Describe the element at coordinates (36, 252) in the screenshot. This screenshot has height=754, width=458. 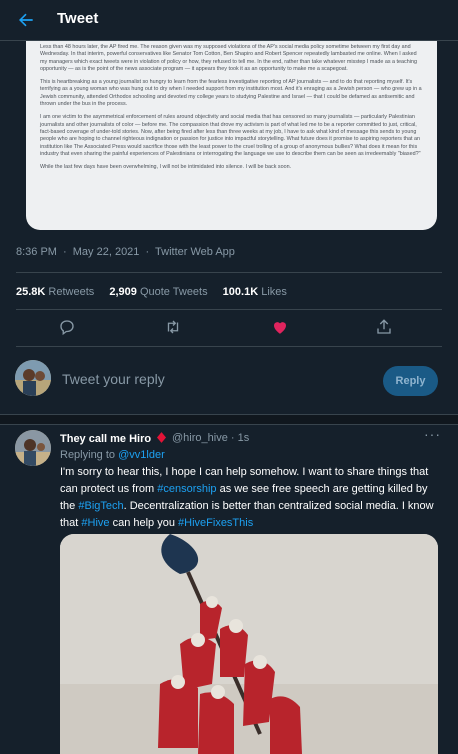
I see `tweet-time: 8:36 PM` at that location.